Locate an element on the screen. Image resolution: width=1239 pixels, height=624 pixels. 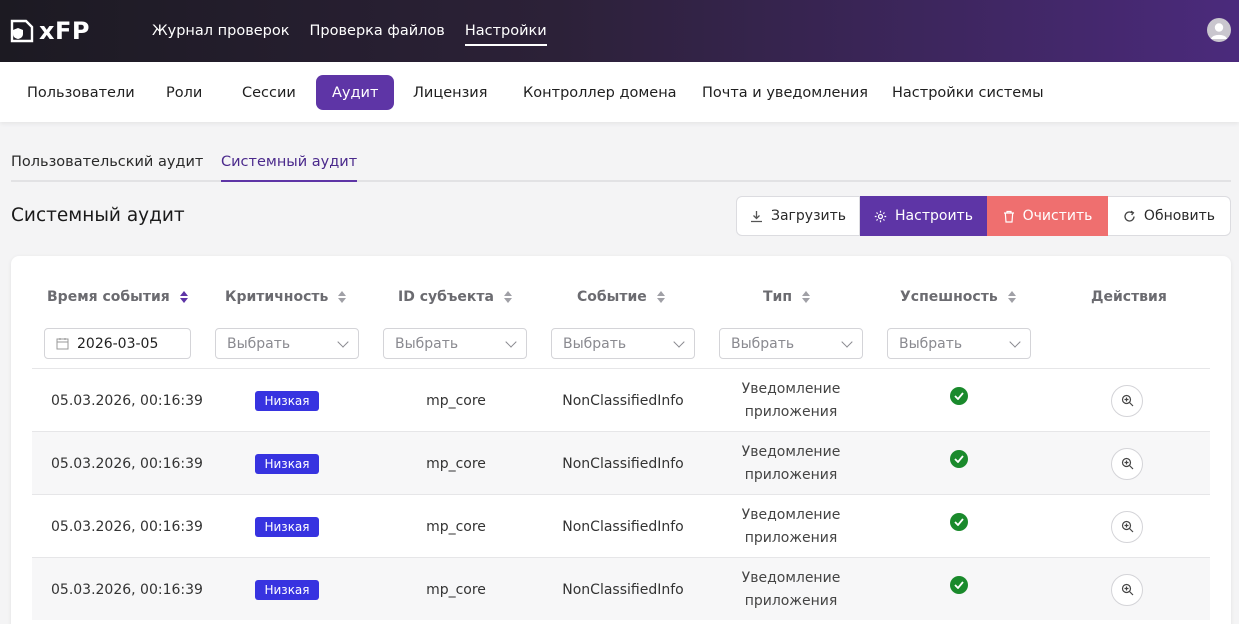
date-filter-value: 2026-03-05 is located at coordinates (118, 343).